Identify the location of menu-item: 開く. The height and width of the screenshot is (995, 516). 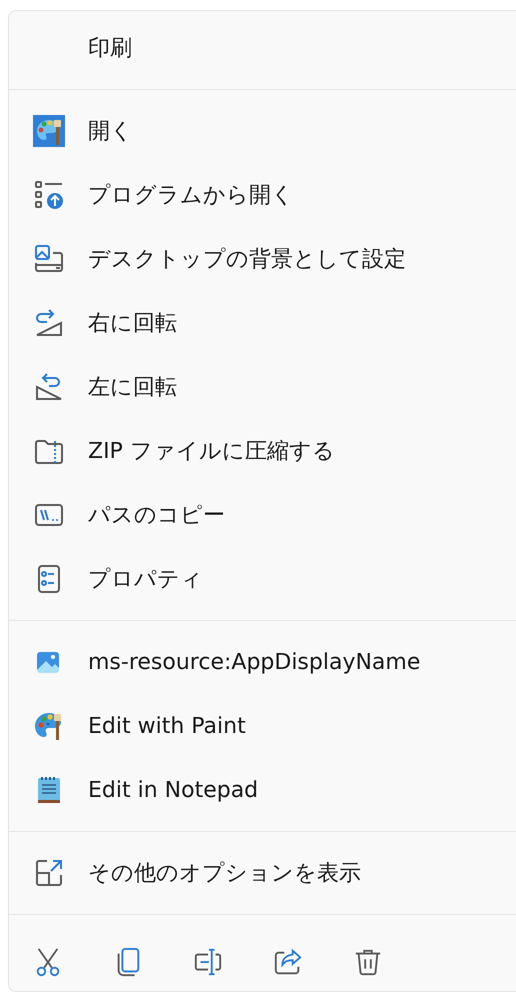
(262, 131).